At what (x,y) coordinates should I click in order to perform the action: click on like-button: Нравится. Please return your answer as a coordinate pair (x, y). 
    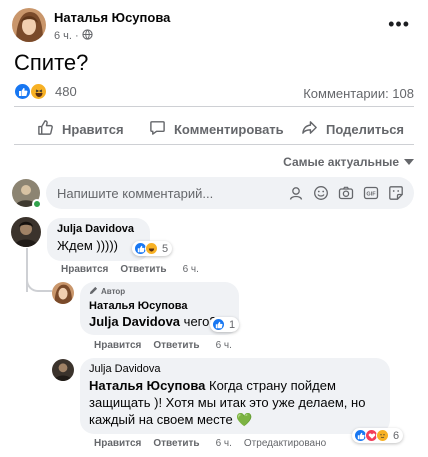
    Looking at the image, I should click on (80, 129).